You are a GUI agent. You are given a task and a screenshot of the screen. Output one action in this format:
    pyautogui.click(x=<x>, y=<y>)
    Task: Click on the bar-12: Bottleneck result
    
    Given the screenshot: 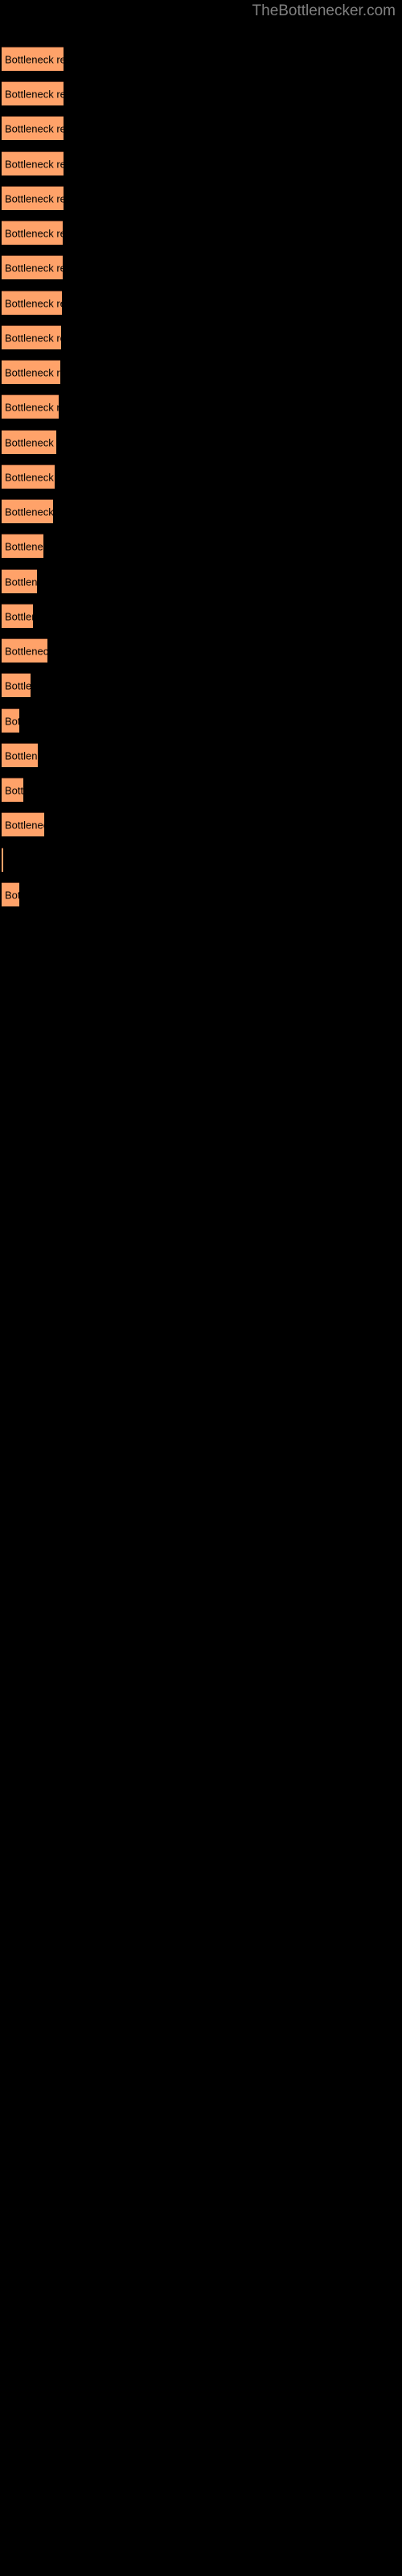 What is the action you would take?
    pyautogui.click(x=29, y=442)
    